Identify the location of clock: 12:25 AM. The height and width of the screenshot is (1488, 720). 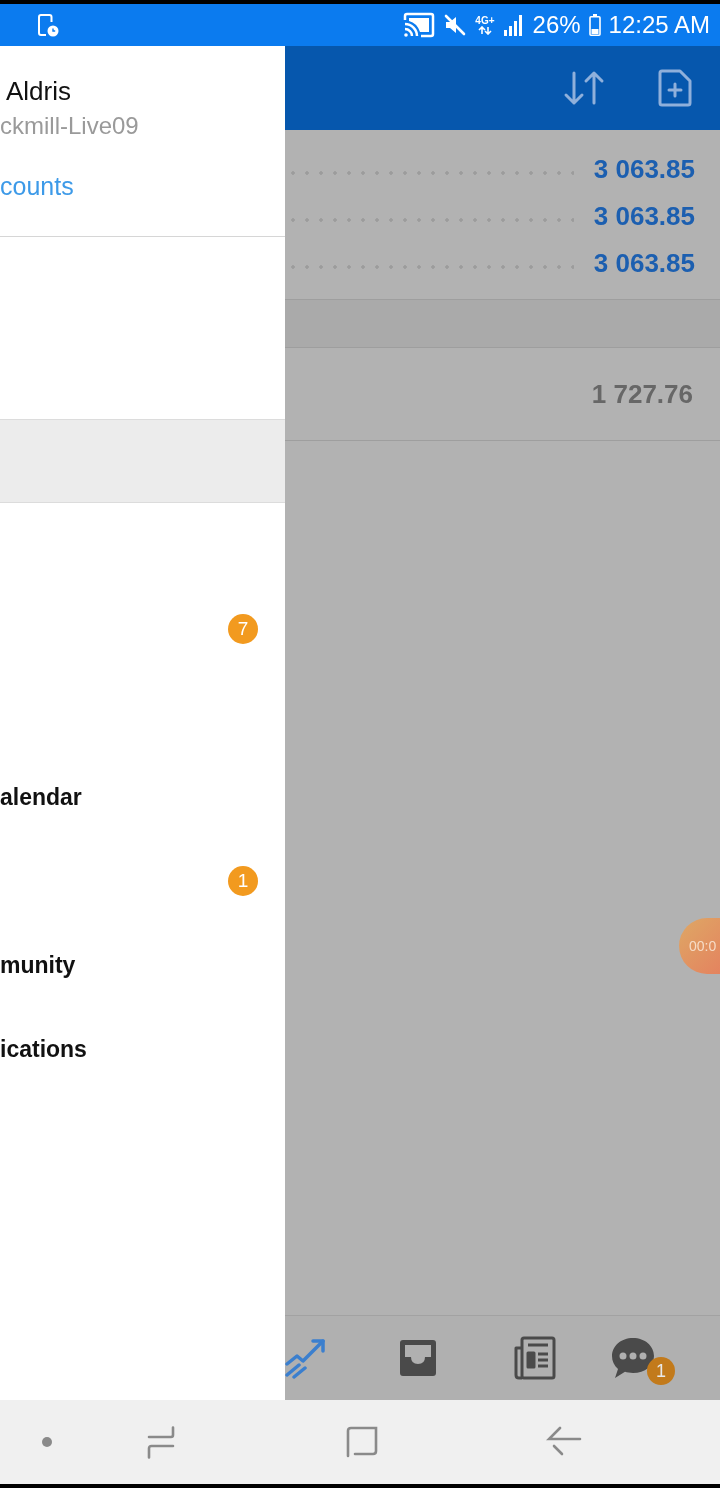
(659, 25).